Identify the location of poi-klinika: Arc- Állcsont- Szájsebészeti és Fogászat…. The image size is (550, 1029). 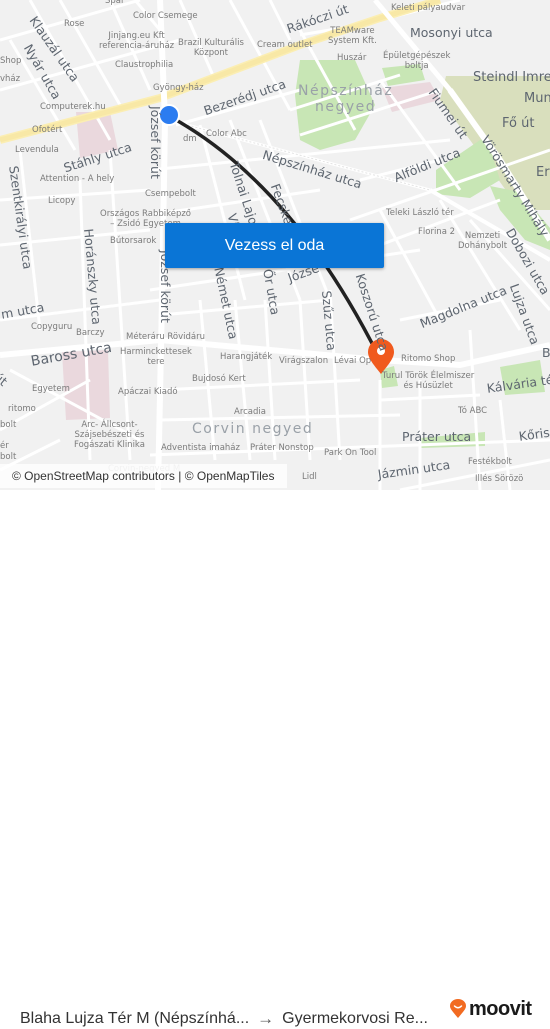
(109, 435).